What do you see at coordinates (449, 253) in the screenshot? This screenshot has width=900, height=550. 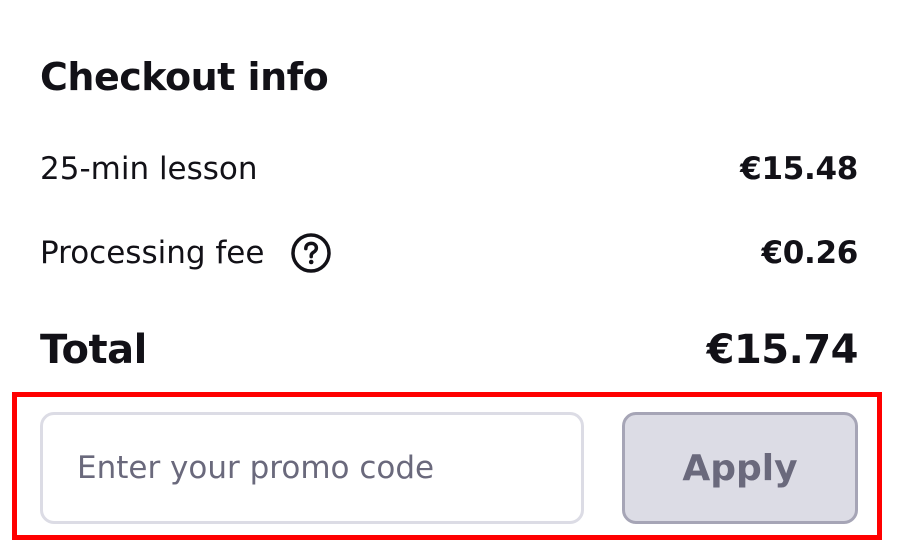 I see `processing-fee-row: Processing fee €0.26` at bounding box center [449, 253].